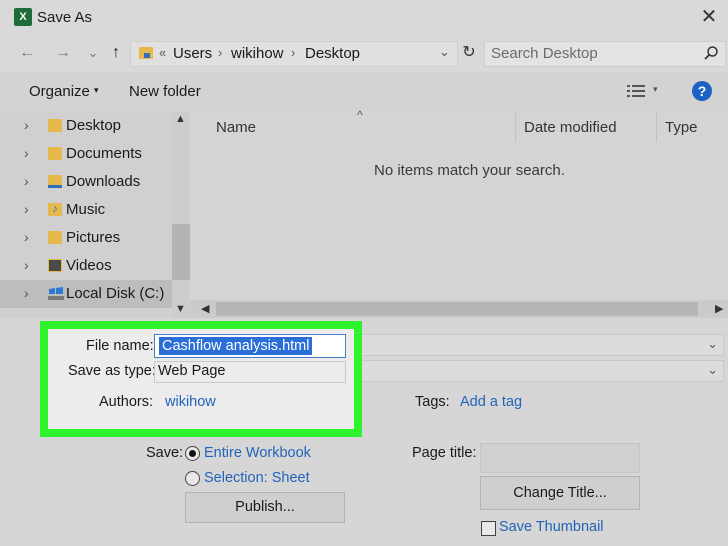  I want to click on column-header-type: Type, so click(681, 127).